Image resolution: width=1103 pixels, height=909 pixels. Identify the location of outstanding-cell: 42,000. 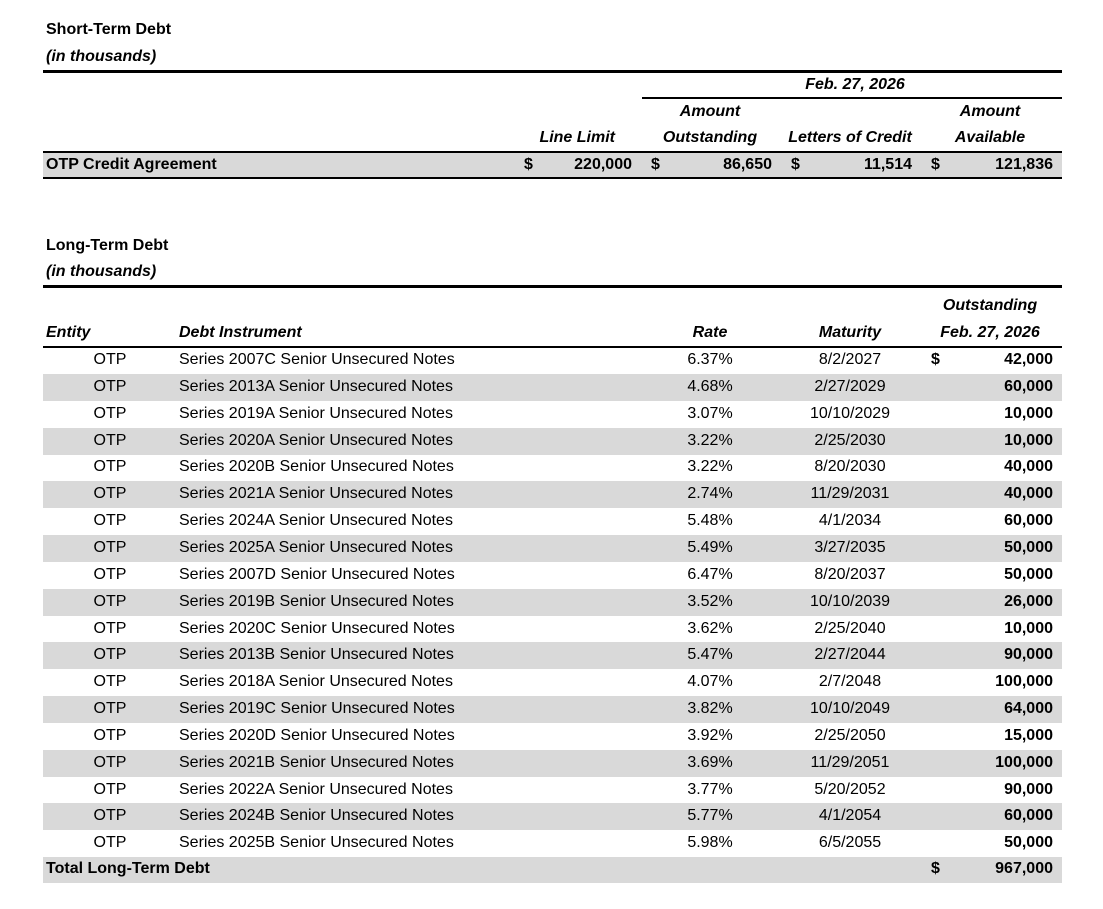
(1028, 359).